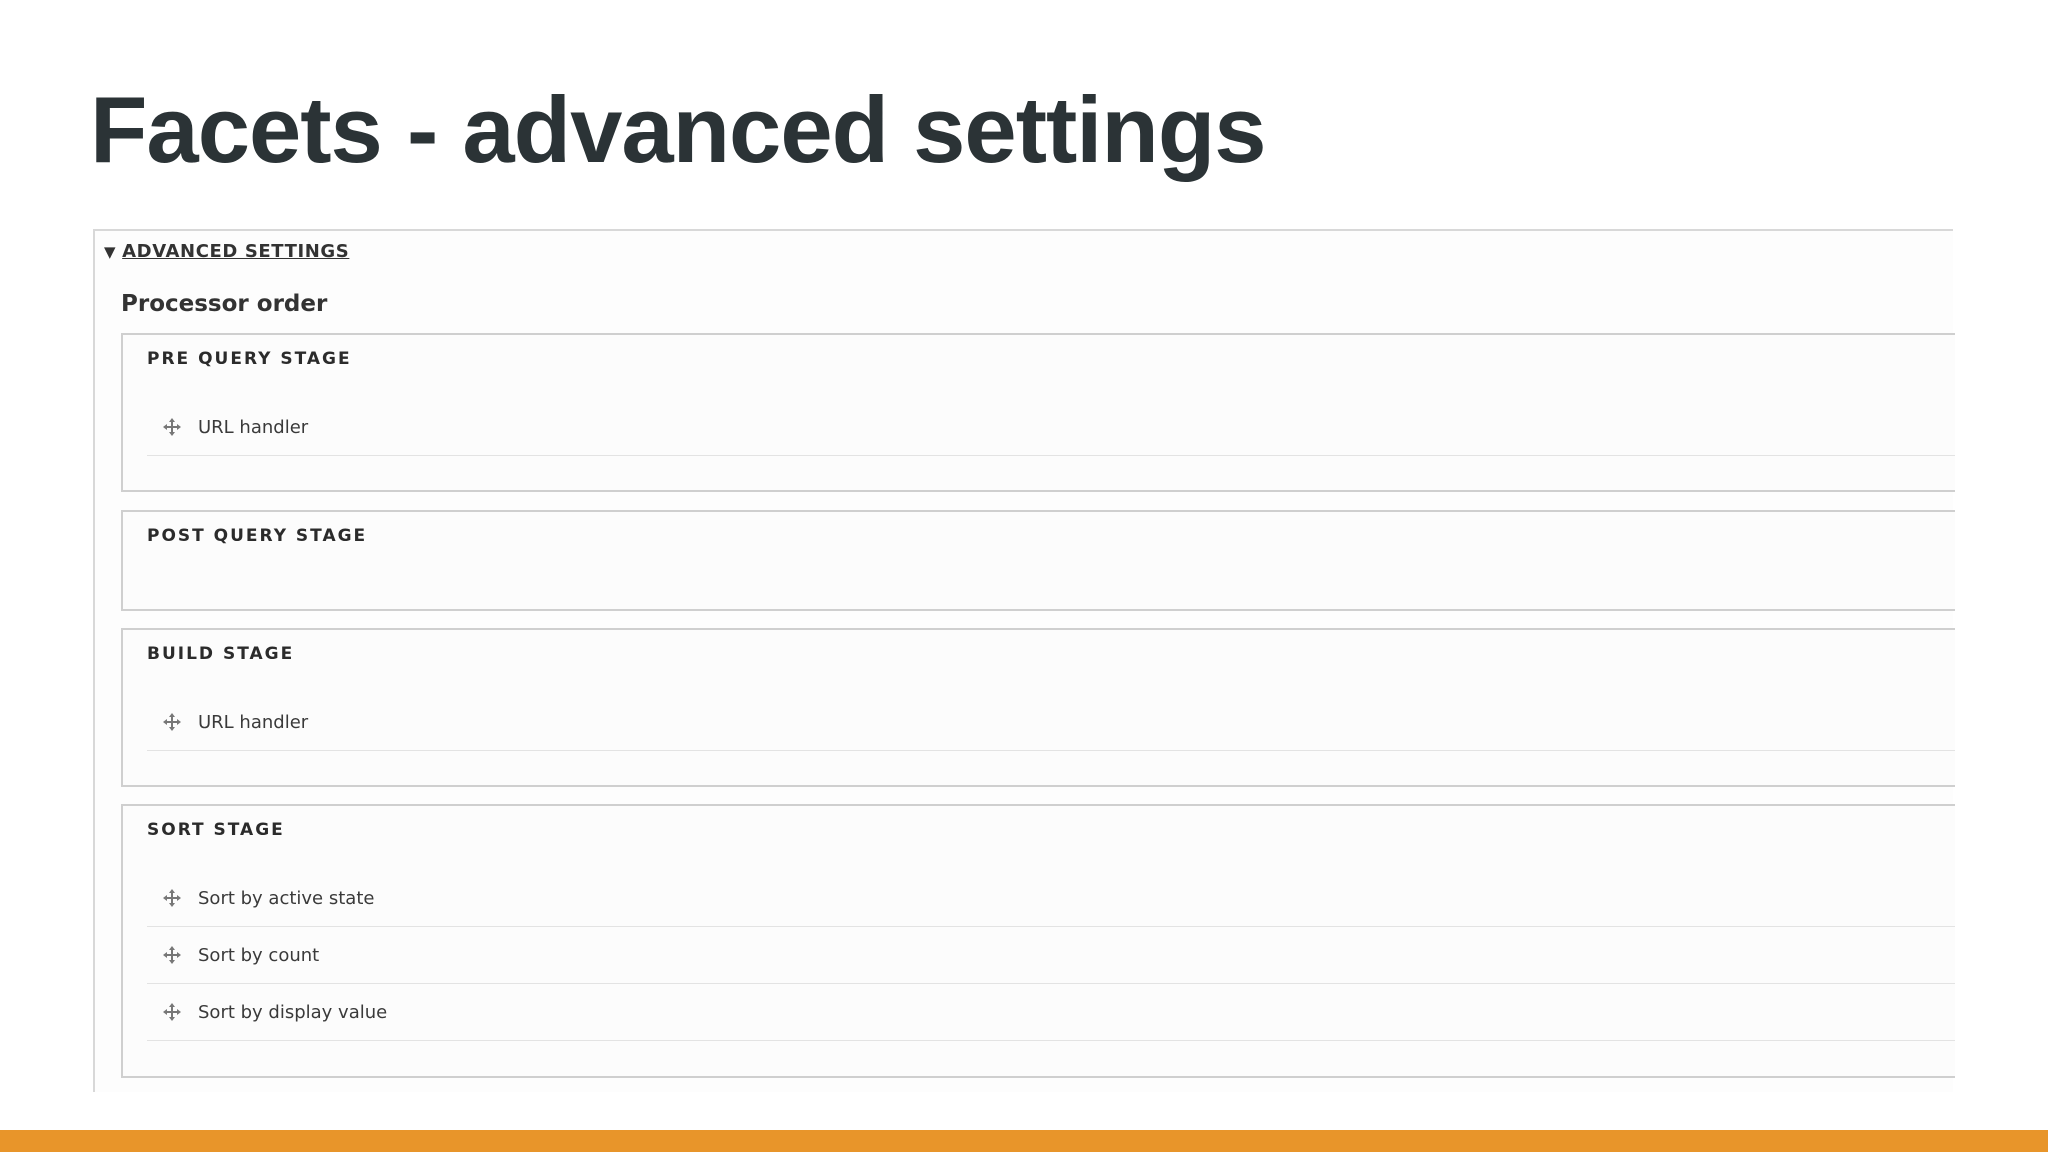 The height and width of the screenshot is (1152, 2048). Describe the element at coordinates (236, 251) in the screenshot. I see `advanced-settings-label: Advanced settings` at that location.